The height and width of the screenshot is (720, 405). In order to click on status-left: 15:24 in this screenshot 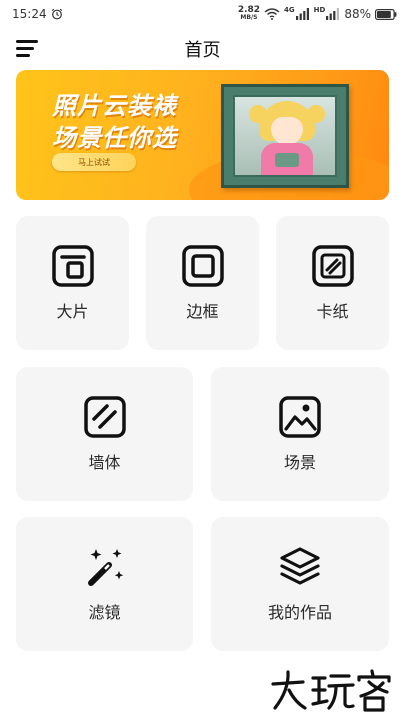, I will do `click(37, 14)`.